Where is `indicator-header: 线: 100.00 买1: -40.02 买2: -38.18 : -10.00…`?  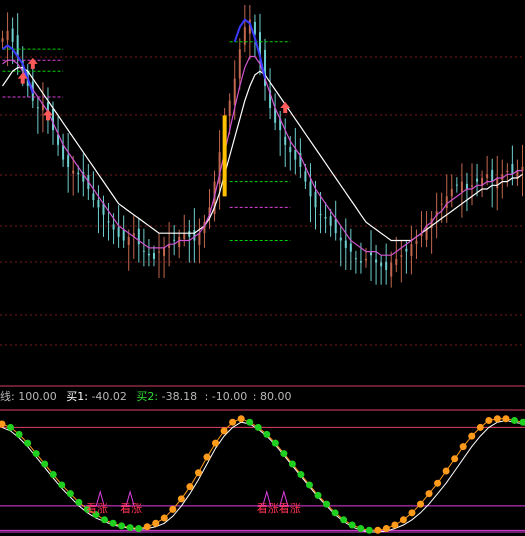
indicator-header: 线: 100.00 买1: -40.02 买2: -38.18 : -10.00… is located at coordinates (145, 397).